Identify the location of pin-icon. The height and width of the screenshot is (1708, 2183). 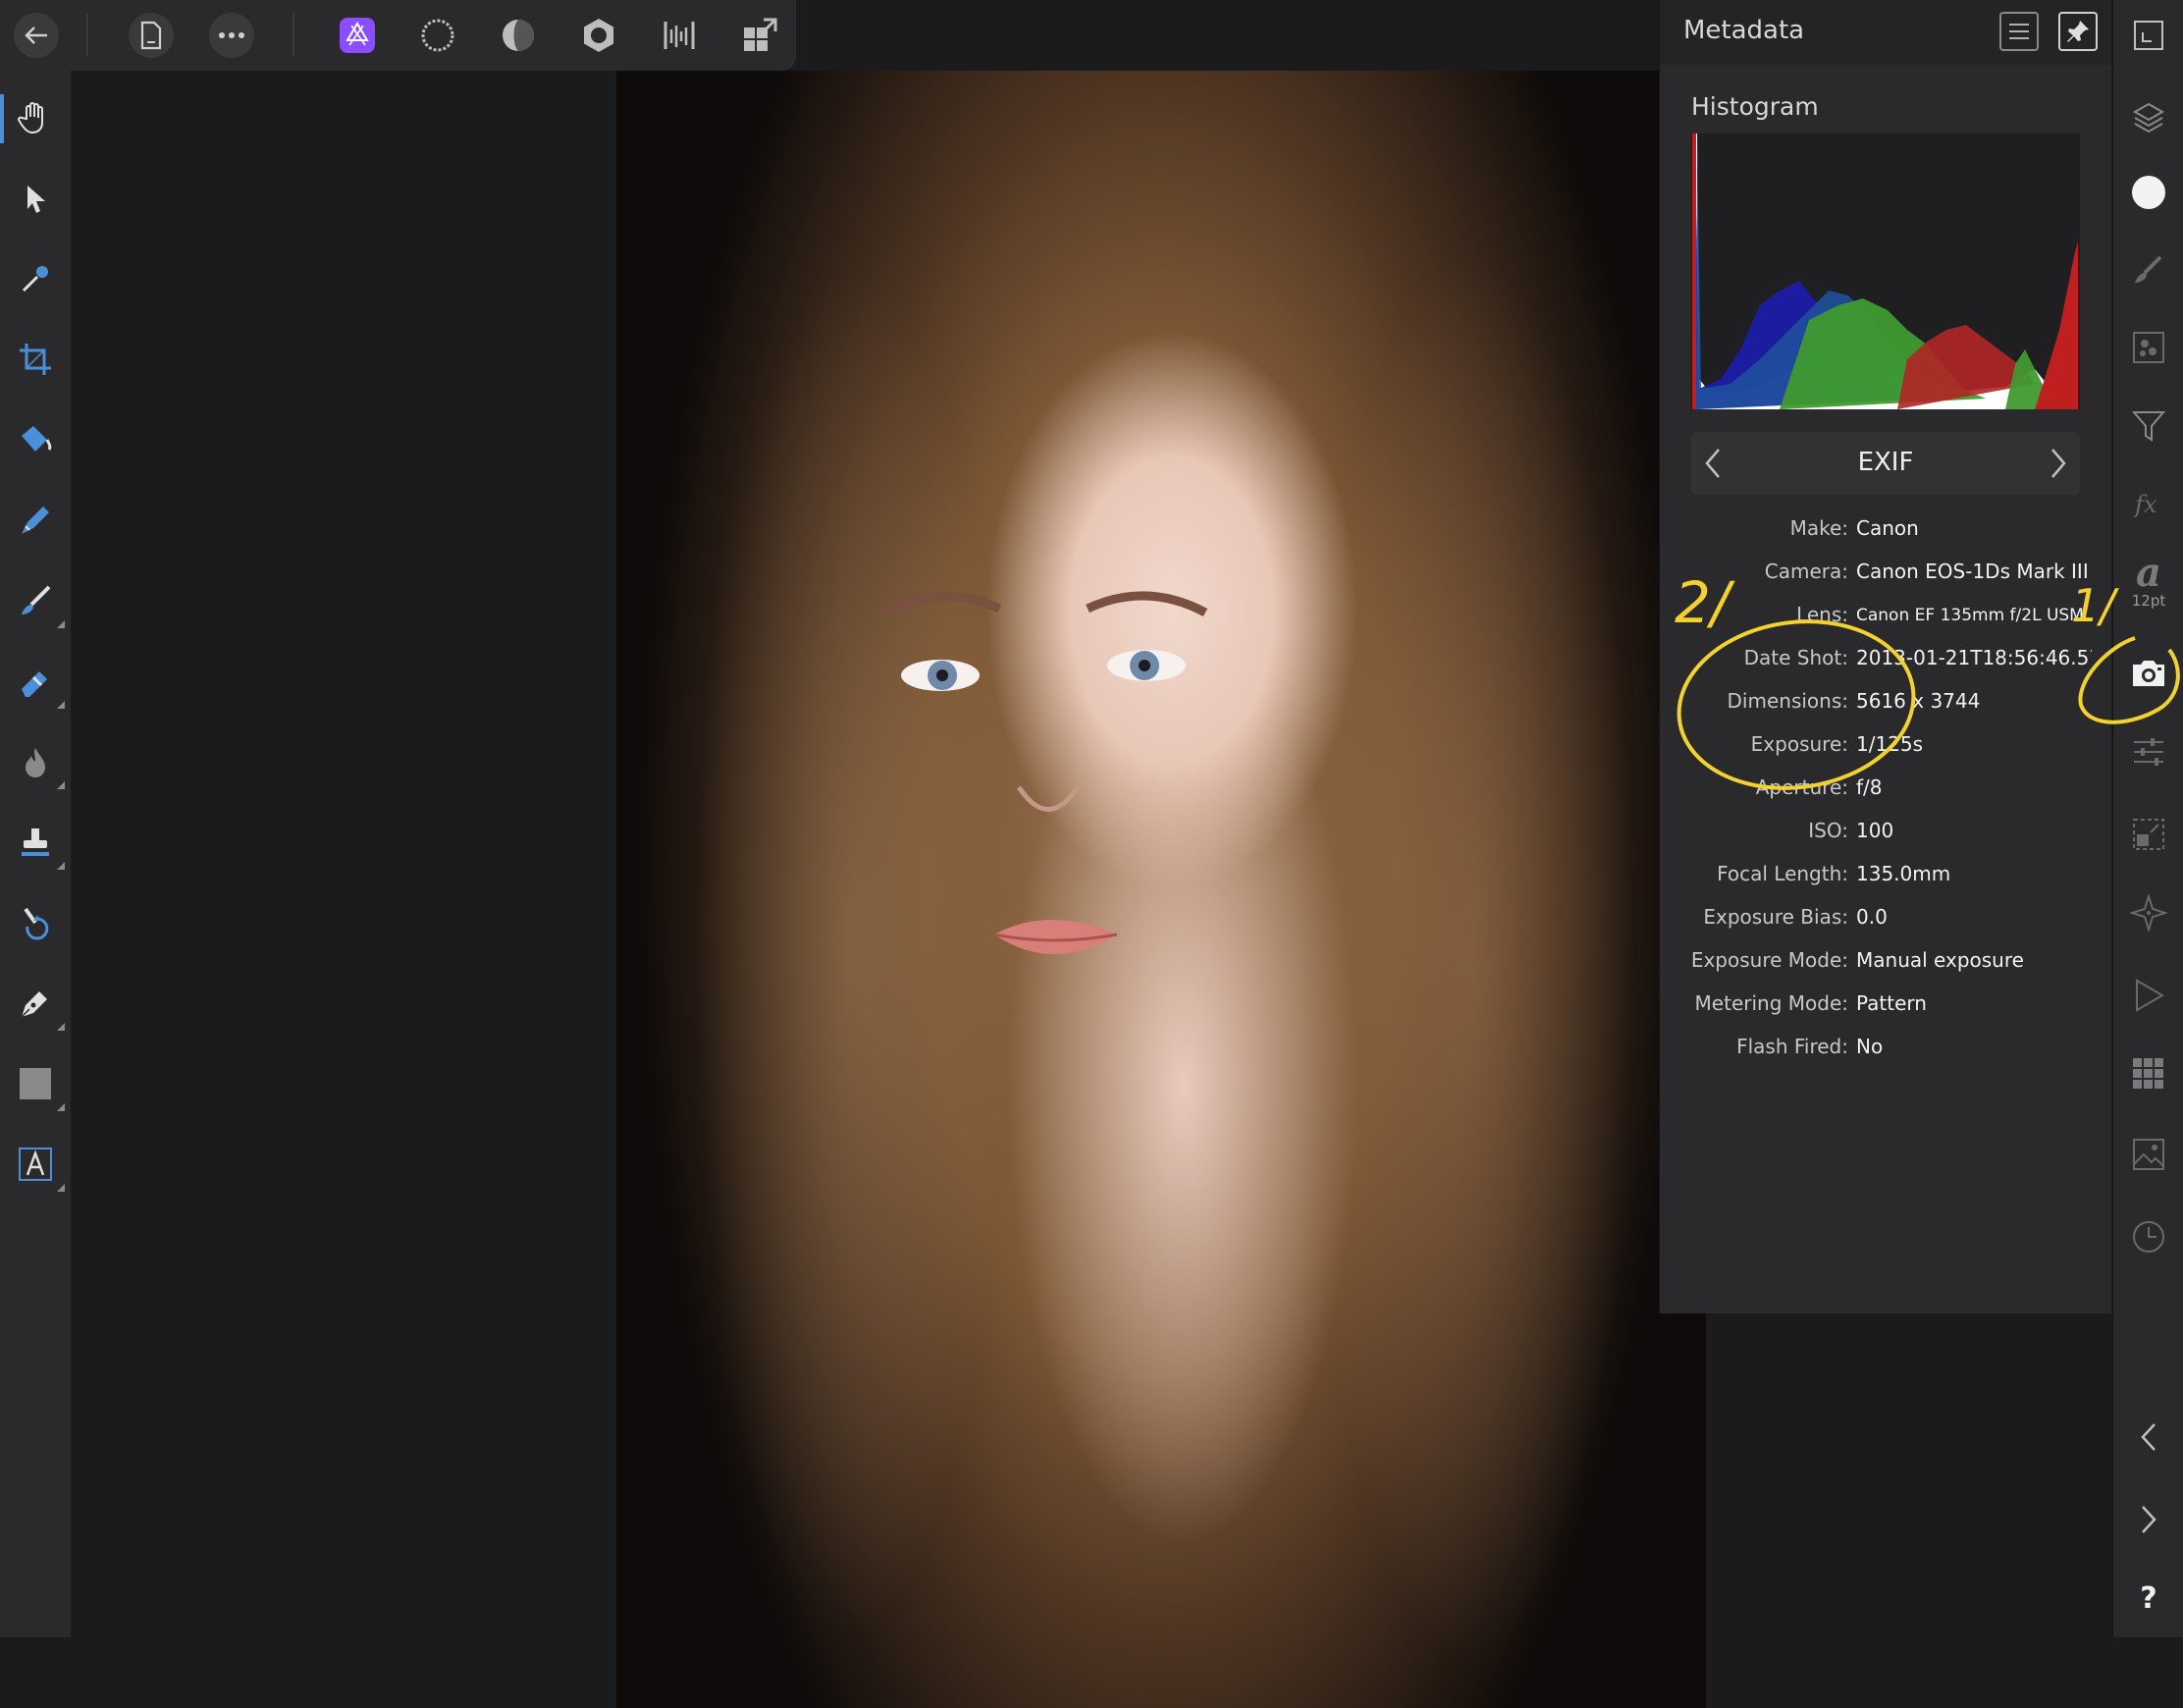
(2078, 31).